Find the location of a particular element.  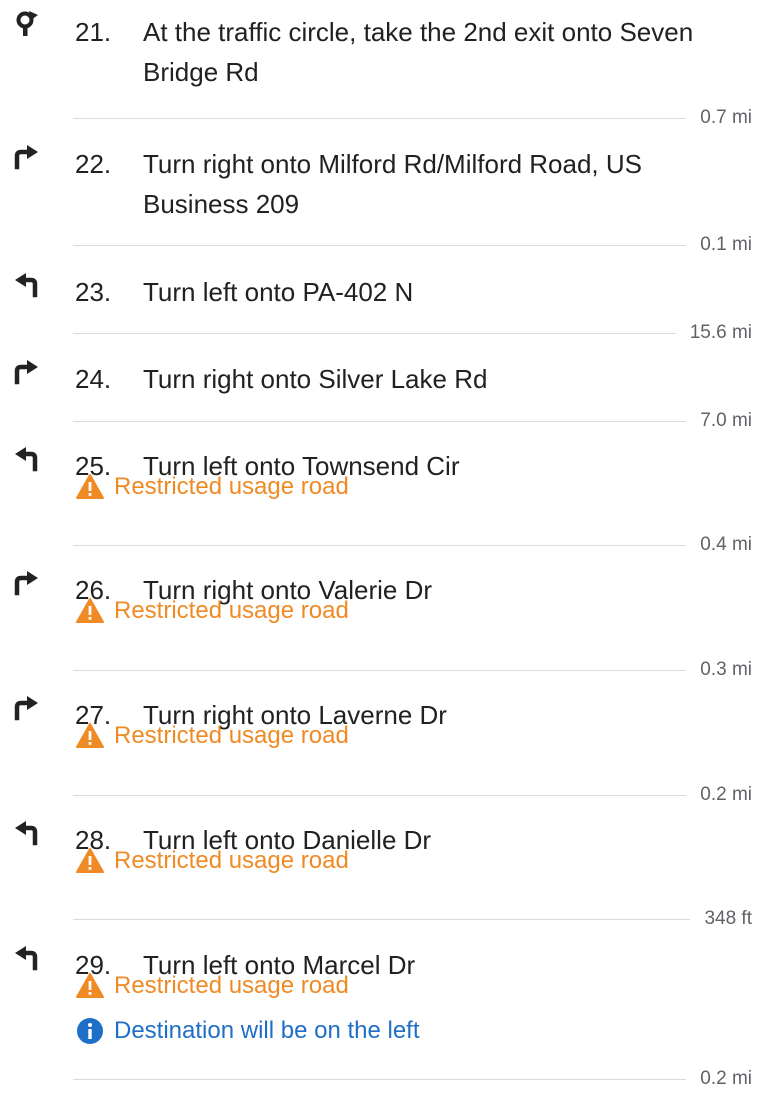

step-number: 21. is located at coordinates (93, 32).